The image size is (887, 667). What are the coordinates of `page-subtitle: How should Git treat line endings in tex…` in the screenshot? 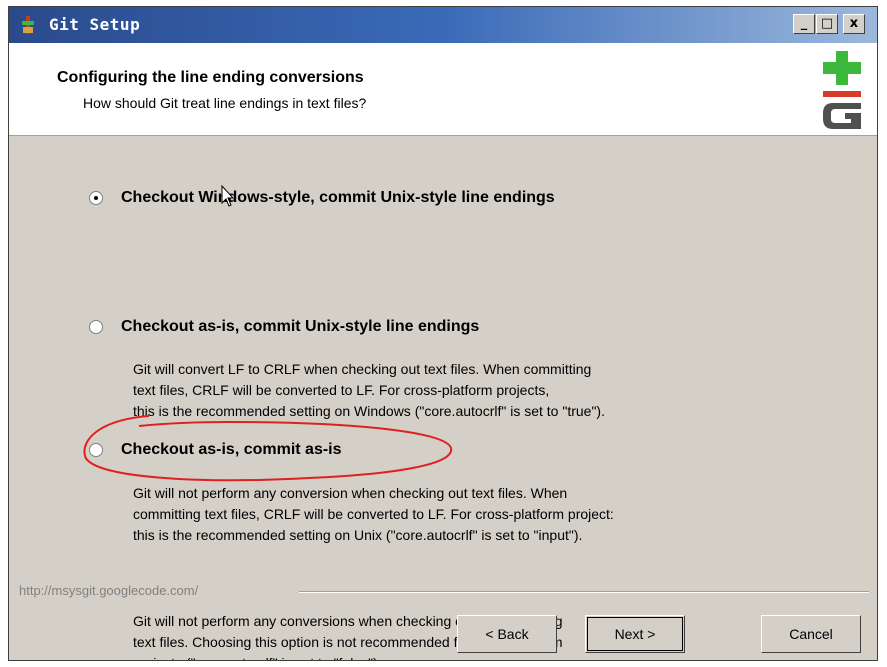 It's located at (225, 103).